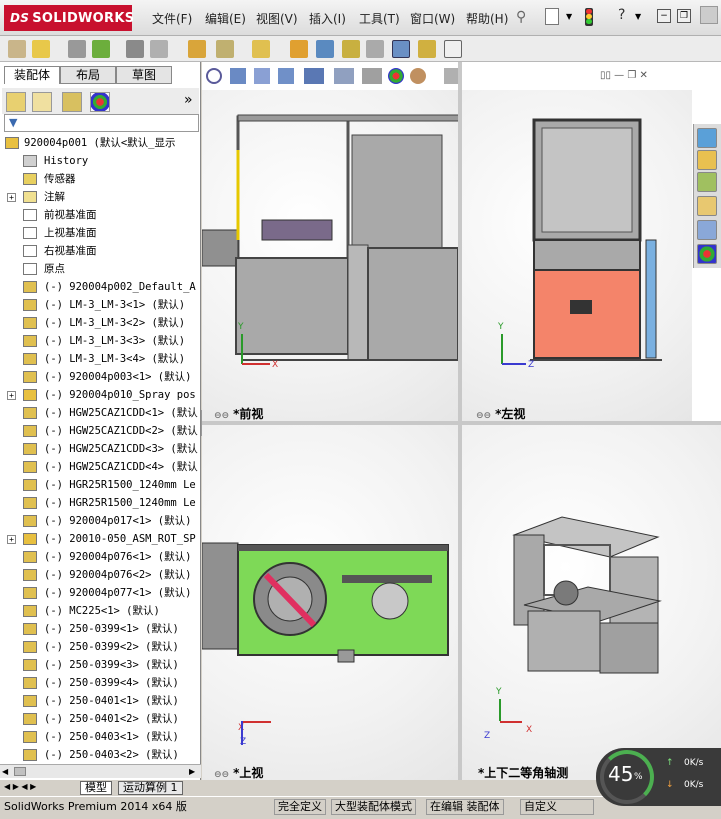 The height and width of the screenshot is (819, 721). What do you see at coordinates (577, 255) in the screenshot?
I see `viewport-left: Y Z` at bounding box center [577, 255].